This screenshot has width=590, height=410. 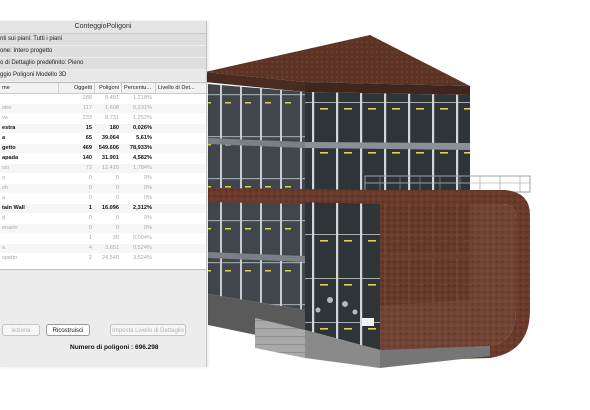 I want to click on cell-name: estra, so click(x=9, y=128).